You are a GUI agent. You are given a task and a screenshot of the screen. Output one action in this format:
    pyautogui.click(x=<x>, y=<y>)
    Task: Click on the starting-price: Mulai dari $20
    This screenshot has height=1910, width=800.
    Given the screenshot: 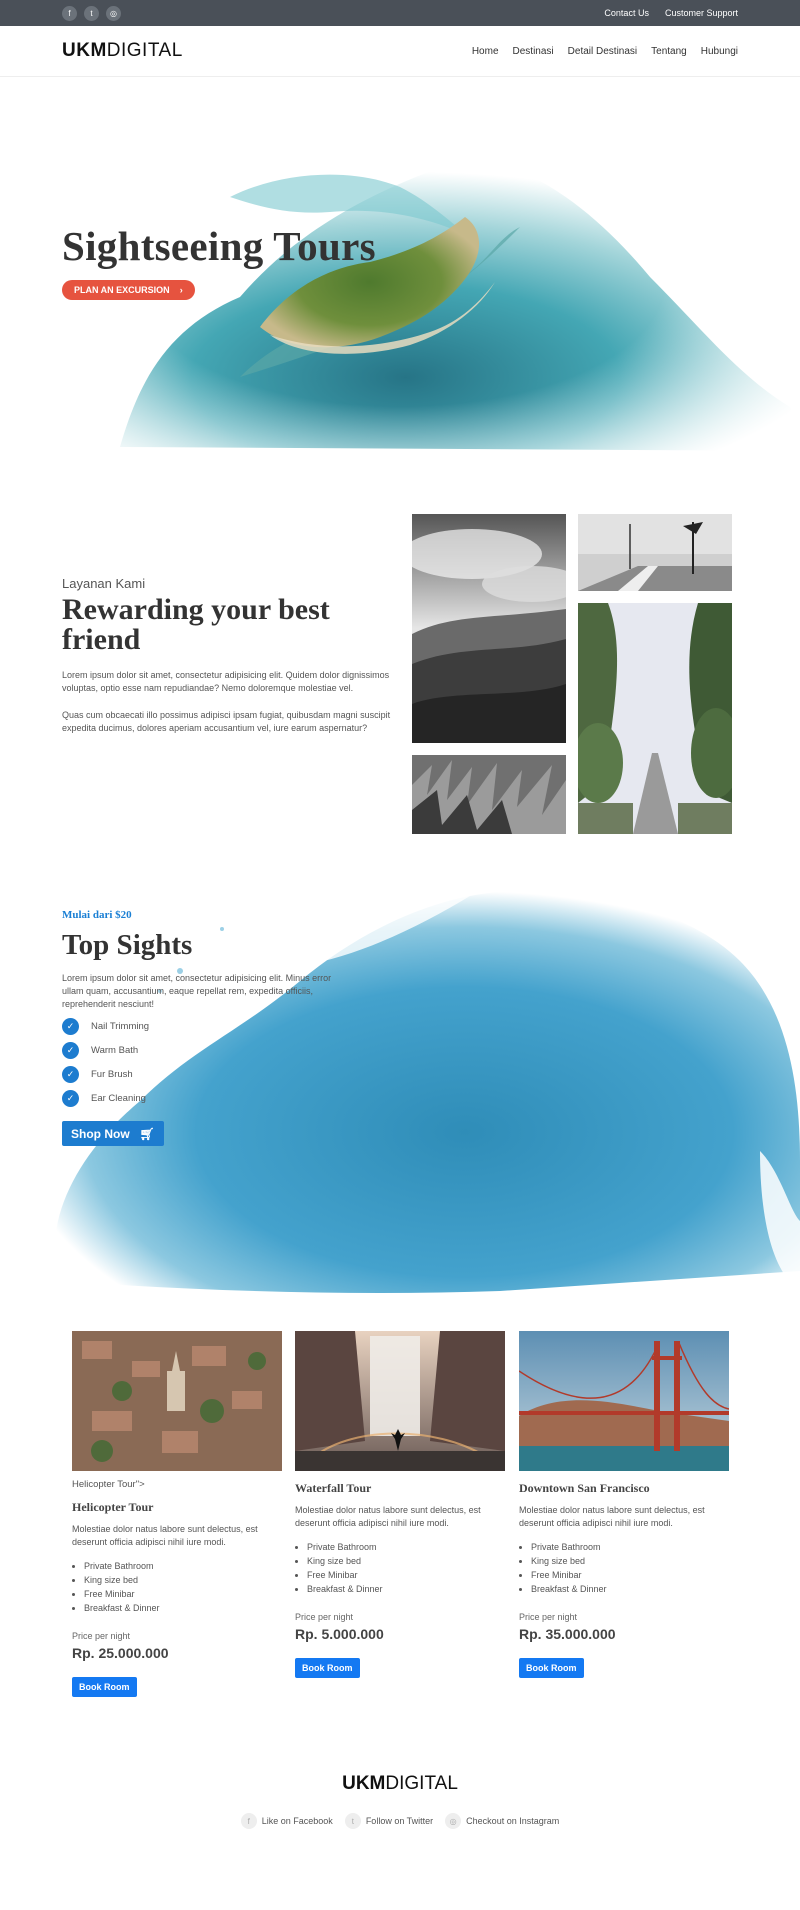 What is the action you would take?
    pyautogui.click(x=97, y=915)
    